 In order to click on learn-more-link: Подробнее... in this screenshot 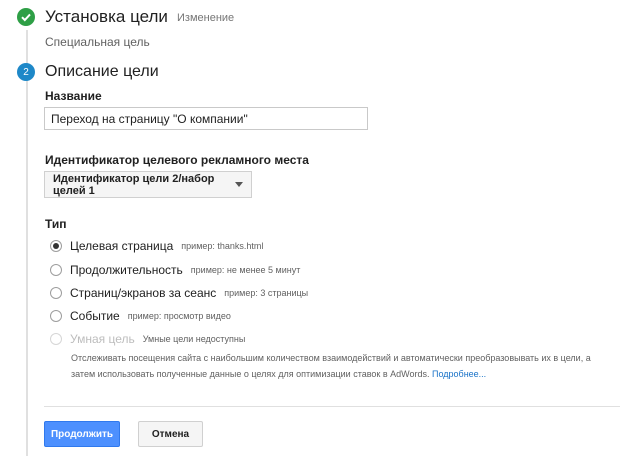, I will do `click(459, 374)`.